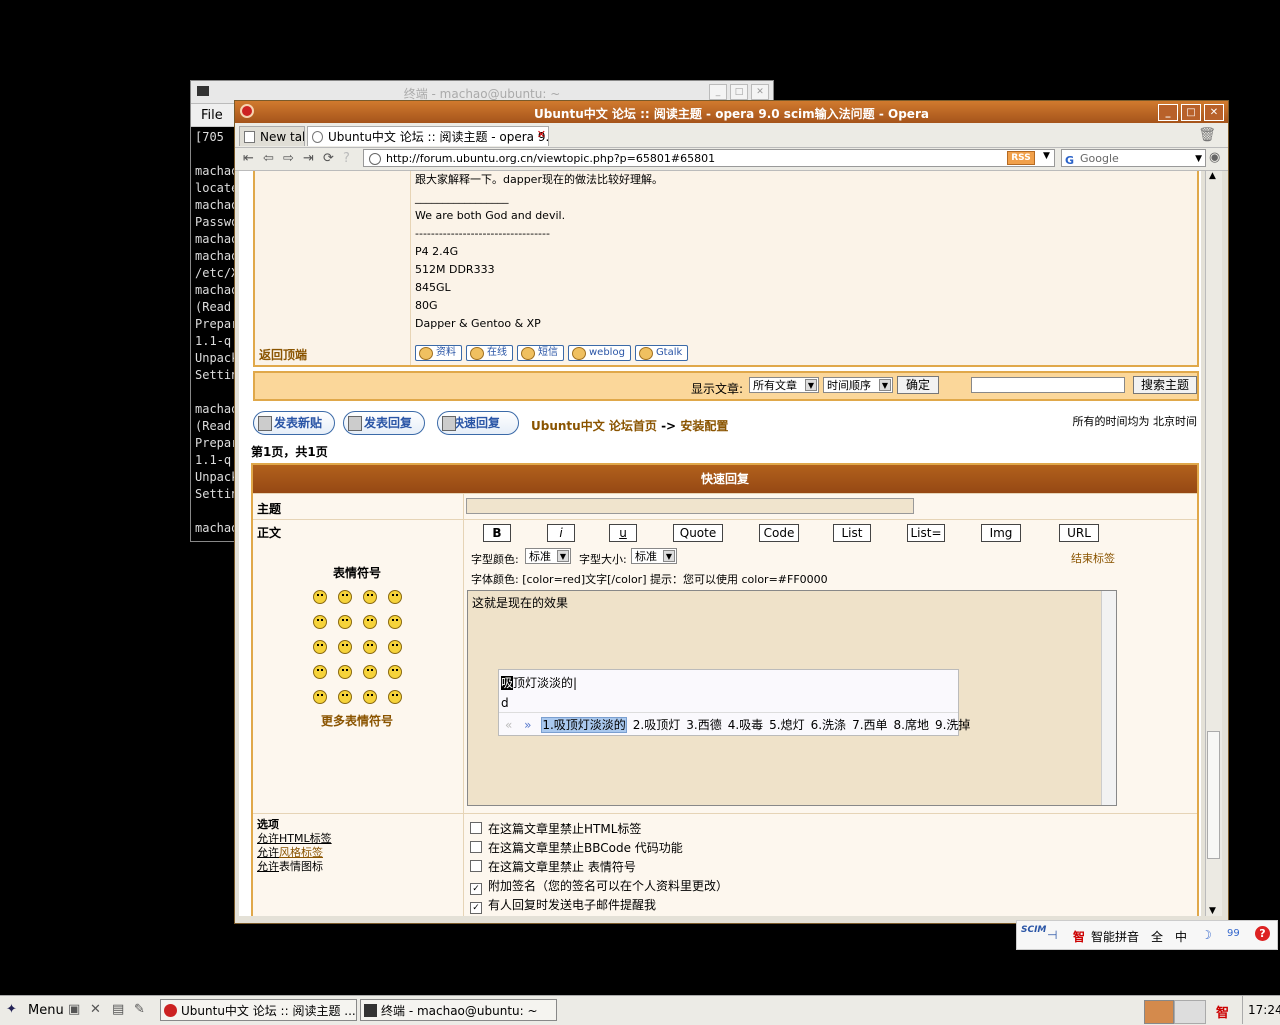  What do you see at coordinates (301, 852) in the screenshot?
I see `bbcode-link: 风格标签` at bounding box center [301, 852].